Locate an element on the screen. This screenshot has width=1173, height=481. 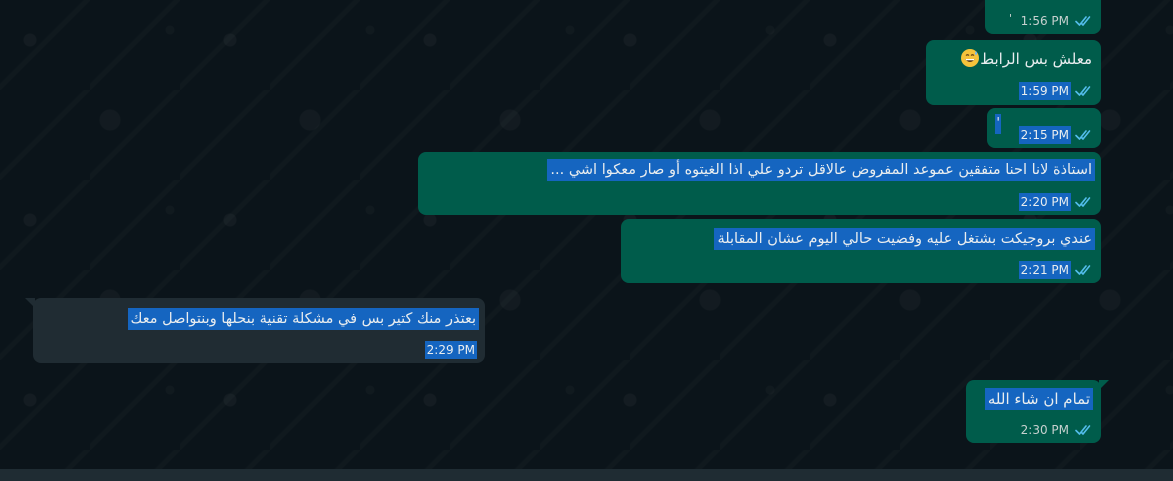
message-meta: 2:21 PM is located at coordinates (1055, 270).